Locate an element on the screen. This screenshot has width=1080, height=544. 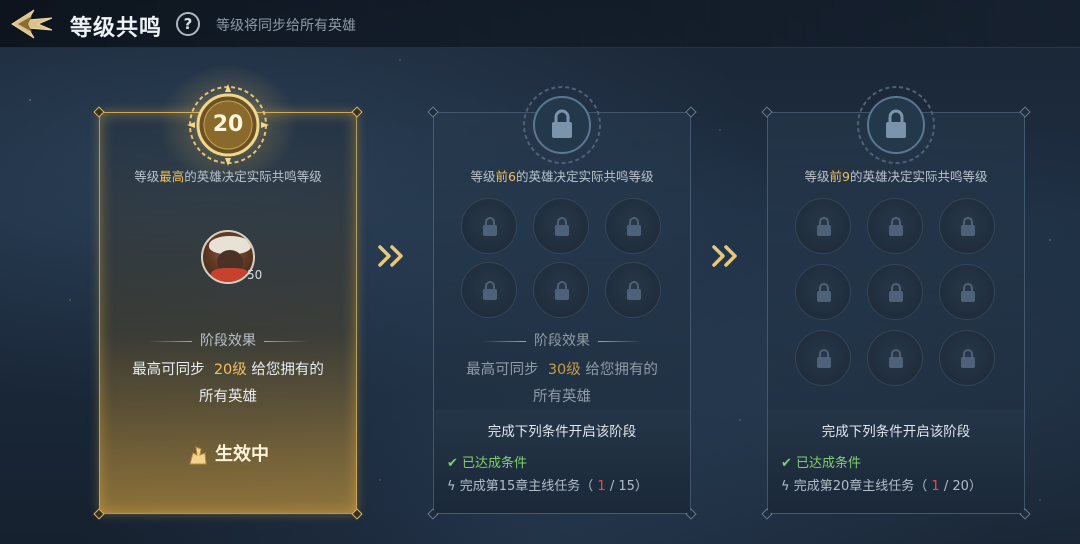
top-bar: 等级共鸣 ? 等级将同步给所有英雄 is located at coordinates (540, 24).